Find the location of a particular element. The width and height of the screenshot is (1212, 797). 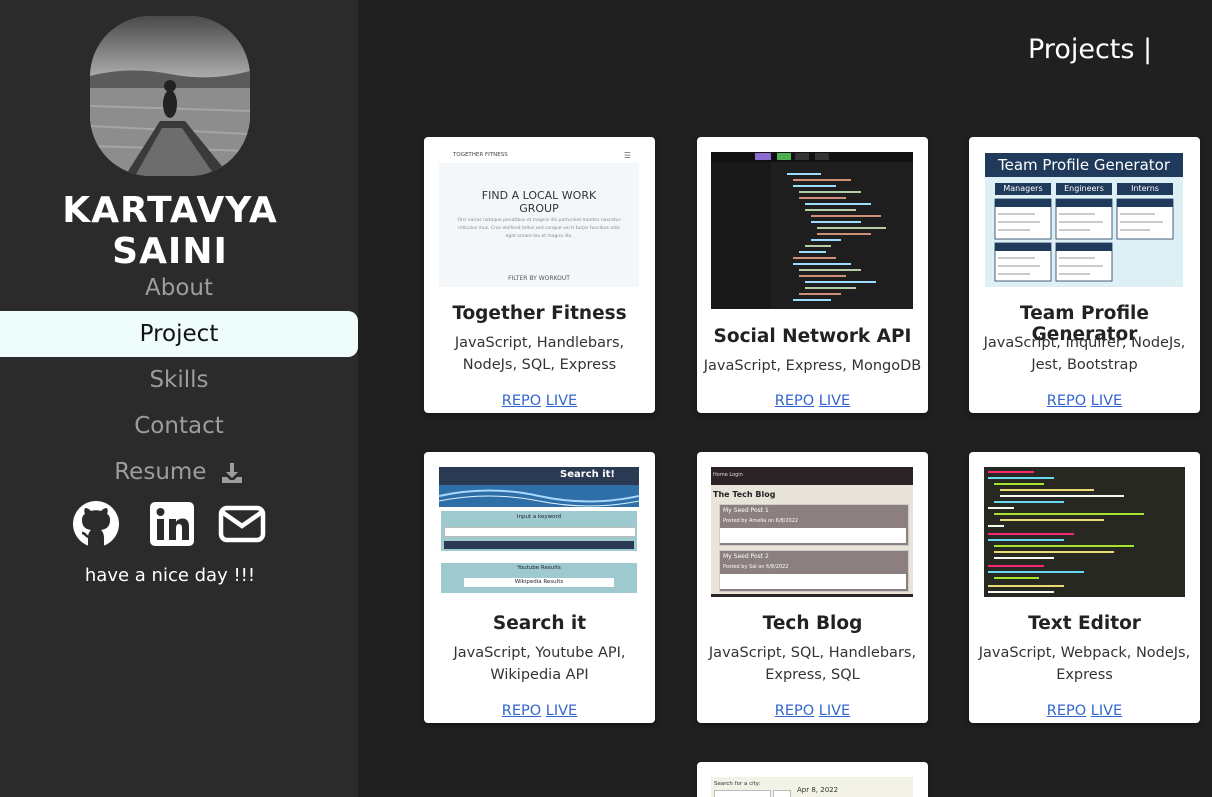

thumb-youtube-label: Youtube Results is located at coordinates (539, 568).